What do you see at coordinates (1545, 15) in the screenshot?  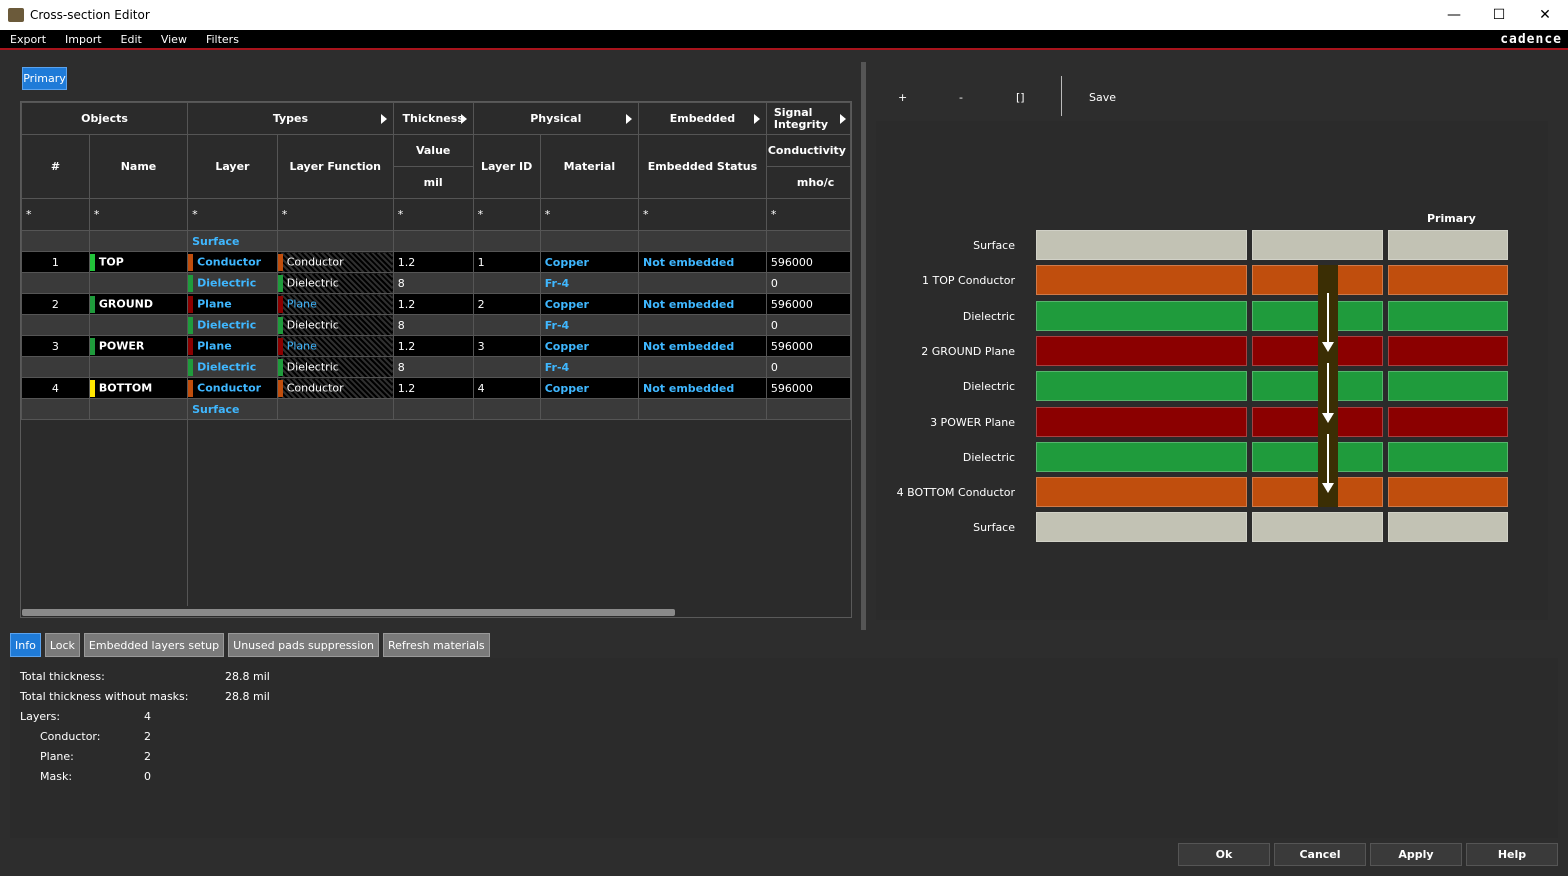 I see `close-button: ✕` at bounding box center [1545, 15].